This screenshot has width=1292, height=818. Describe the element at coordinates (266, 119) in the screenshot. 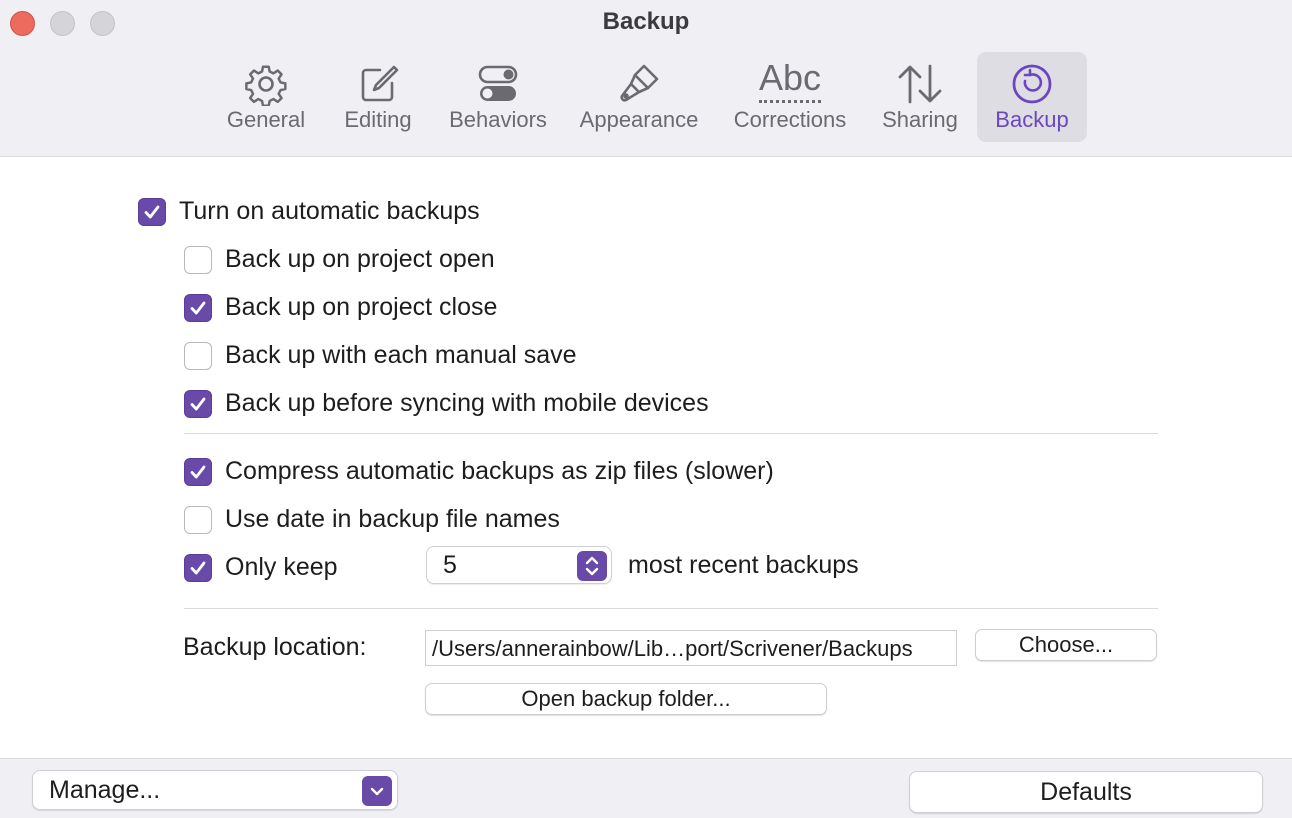

I see `tab-general-label: General` at that location.